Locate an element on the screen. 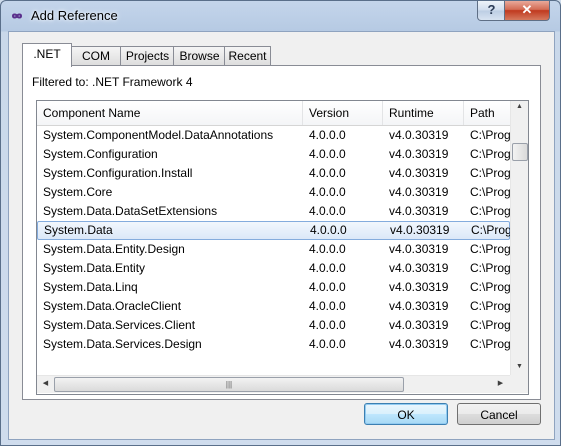 The width and height of the screenshot is (561, 446). help-button: ? is located at coordinates (491, 11).